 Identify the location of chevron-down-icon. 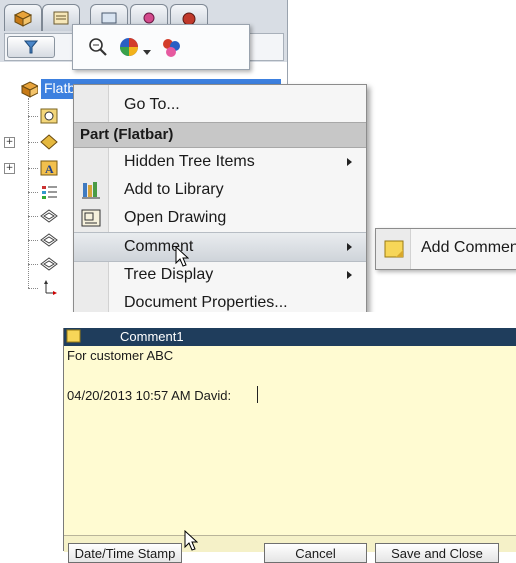
(147, 49).